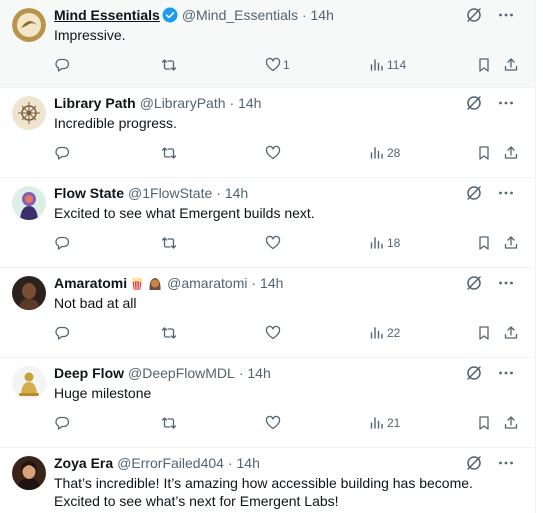 The width and height of the screenshot is (543, 513). What do you see at coordinates (95, 103) in the screenshot?
I see `author-name: Library Path` at bounding box center [95, 103].